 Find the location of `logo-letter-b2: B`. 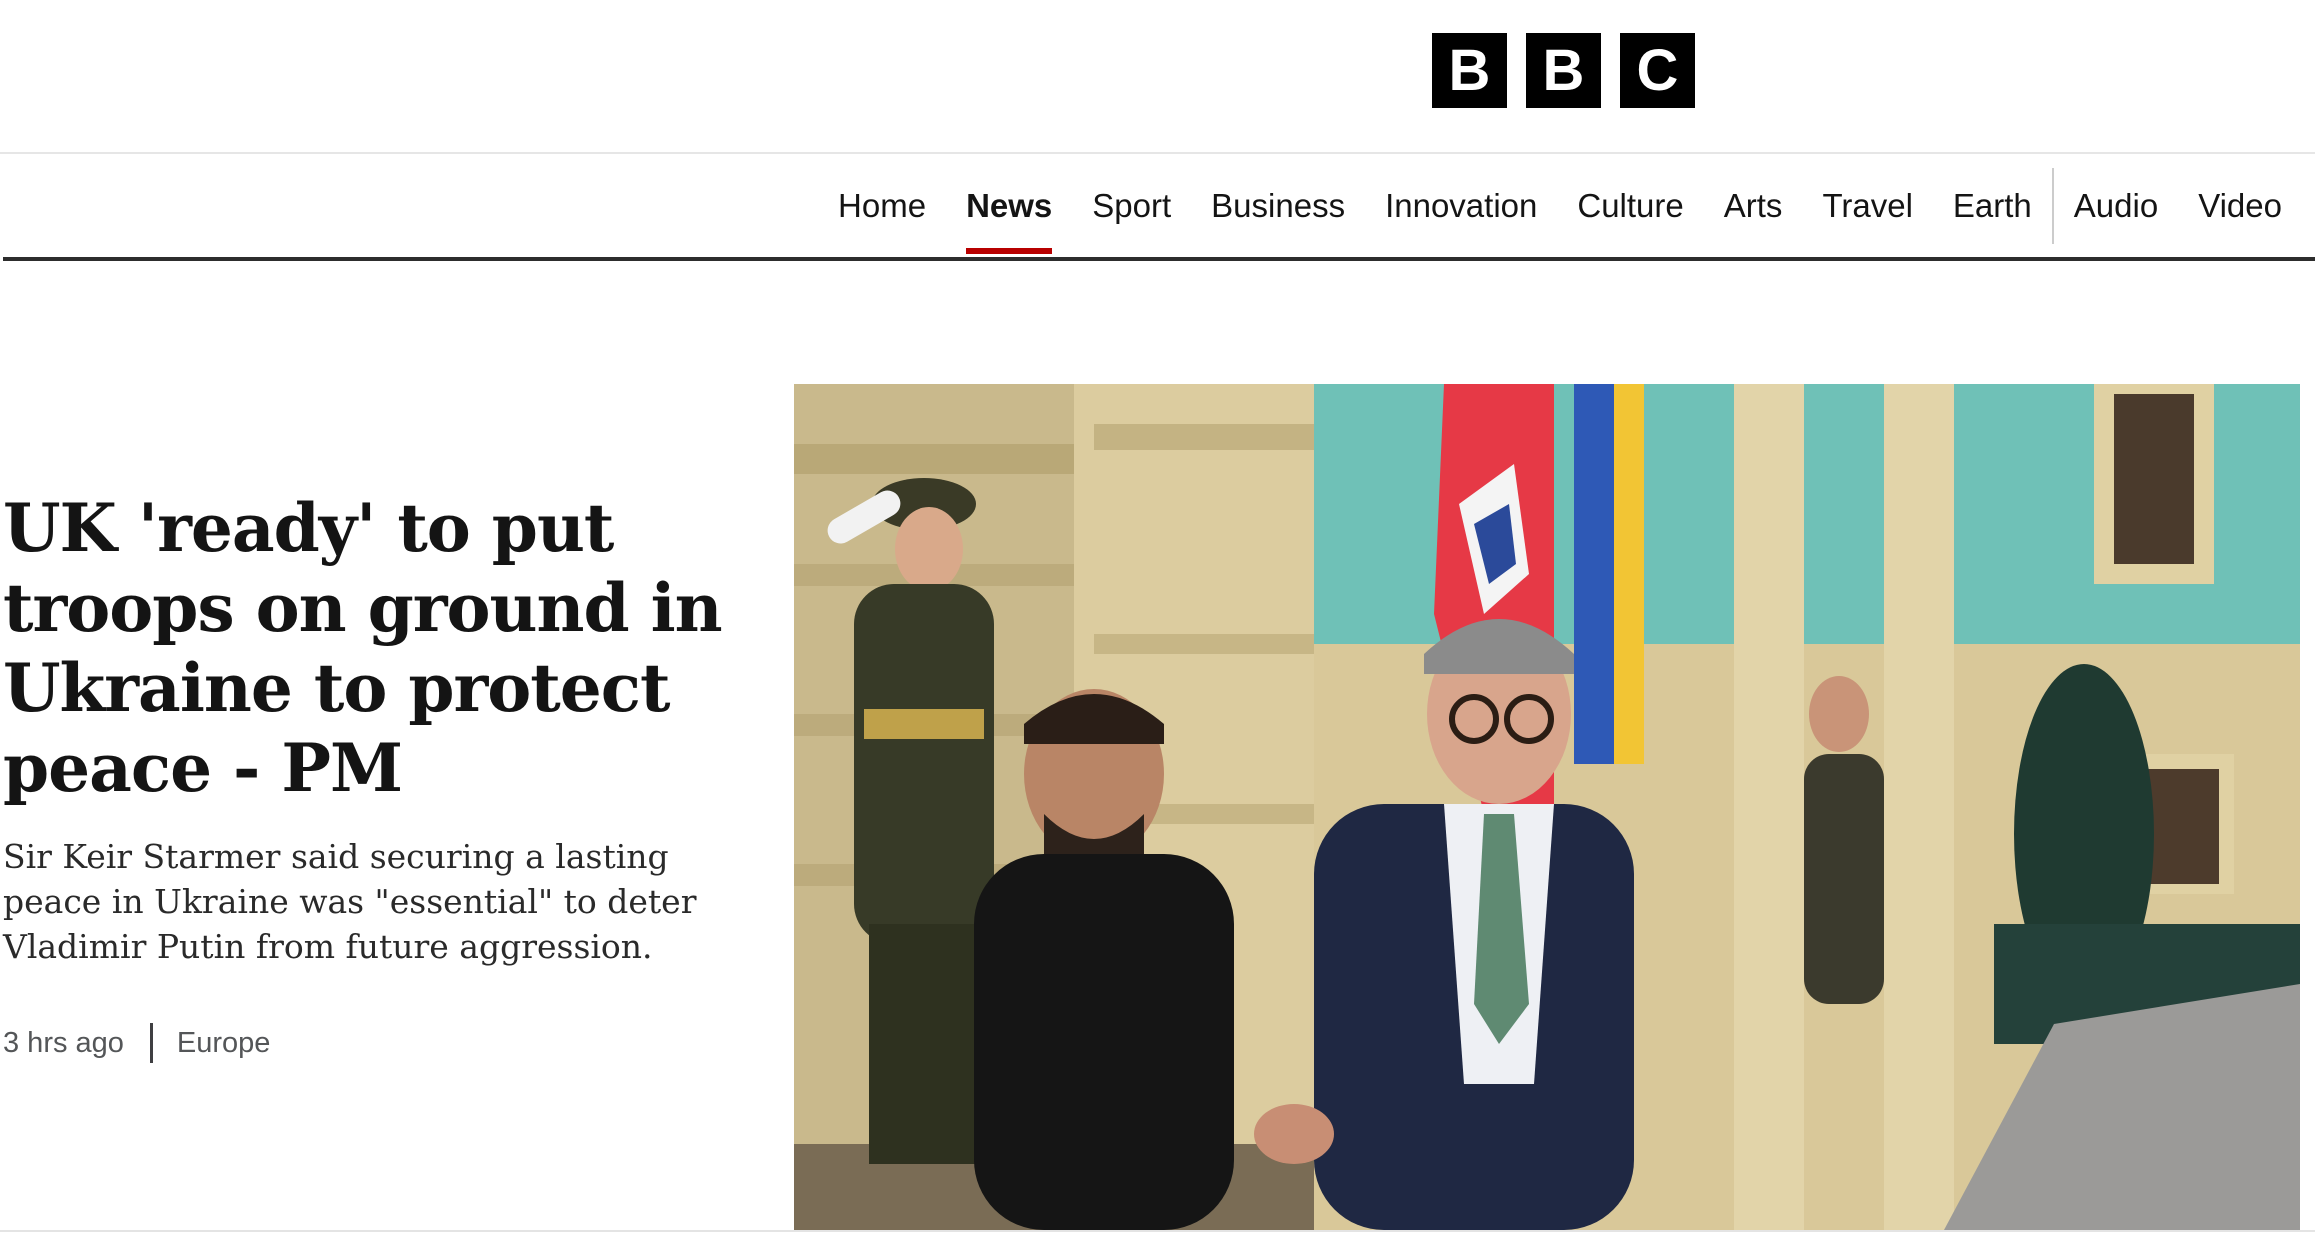

logo-letter-b2: B is located at coordinates (1563, 70).